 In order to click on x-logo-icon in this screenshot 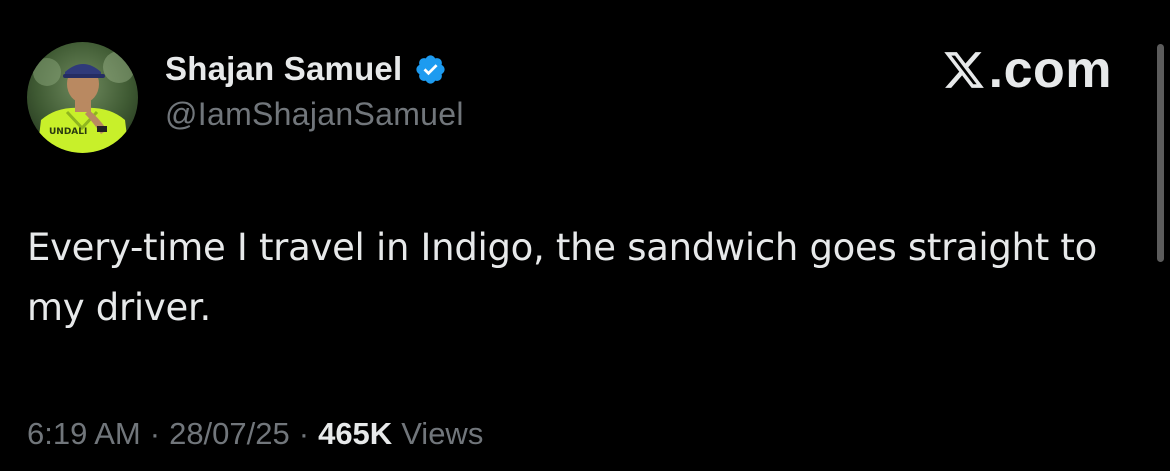, I will do `click(964, 70)`.